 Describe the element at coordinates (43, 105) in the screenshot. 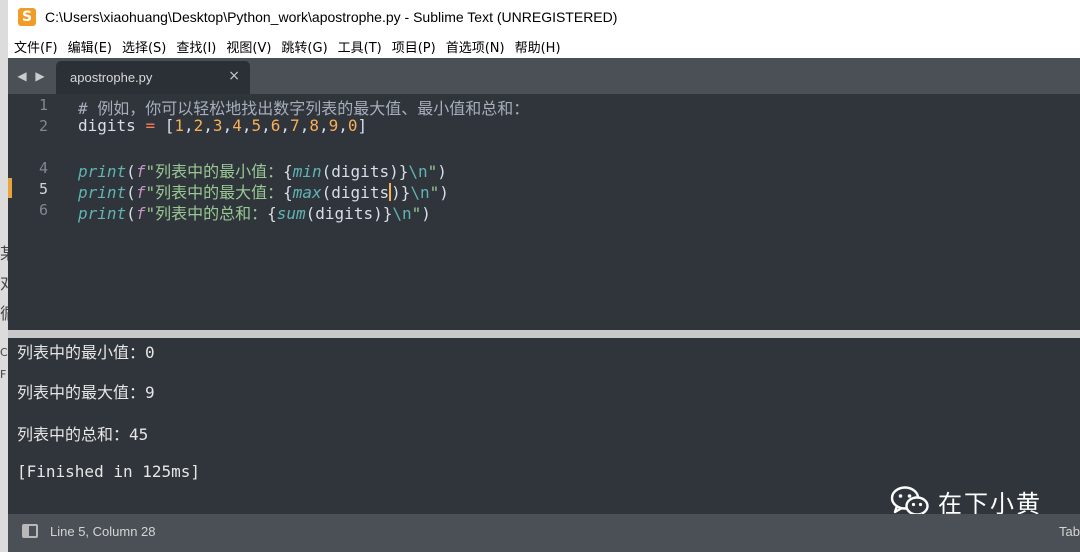

I see `line-number: 1` at that location.